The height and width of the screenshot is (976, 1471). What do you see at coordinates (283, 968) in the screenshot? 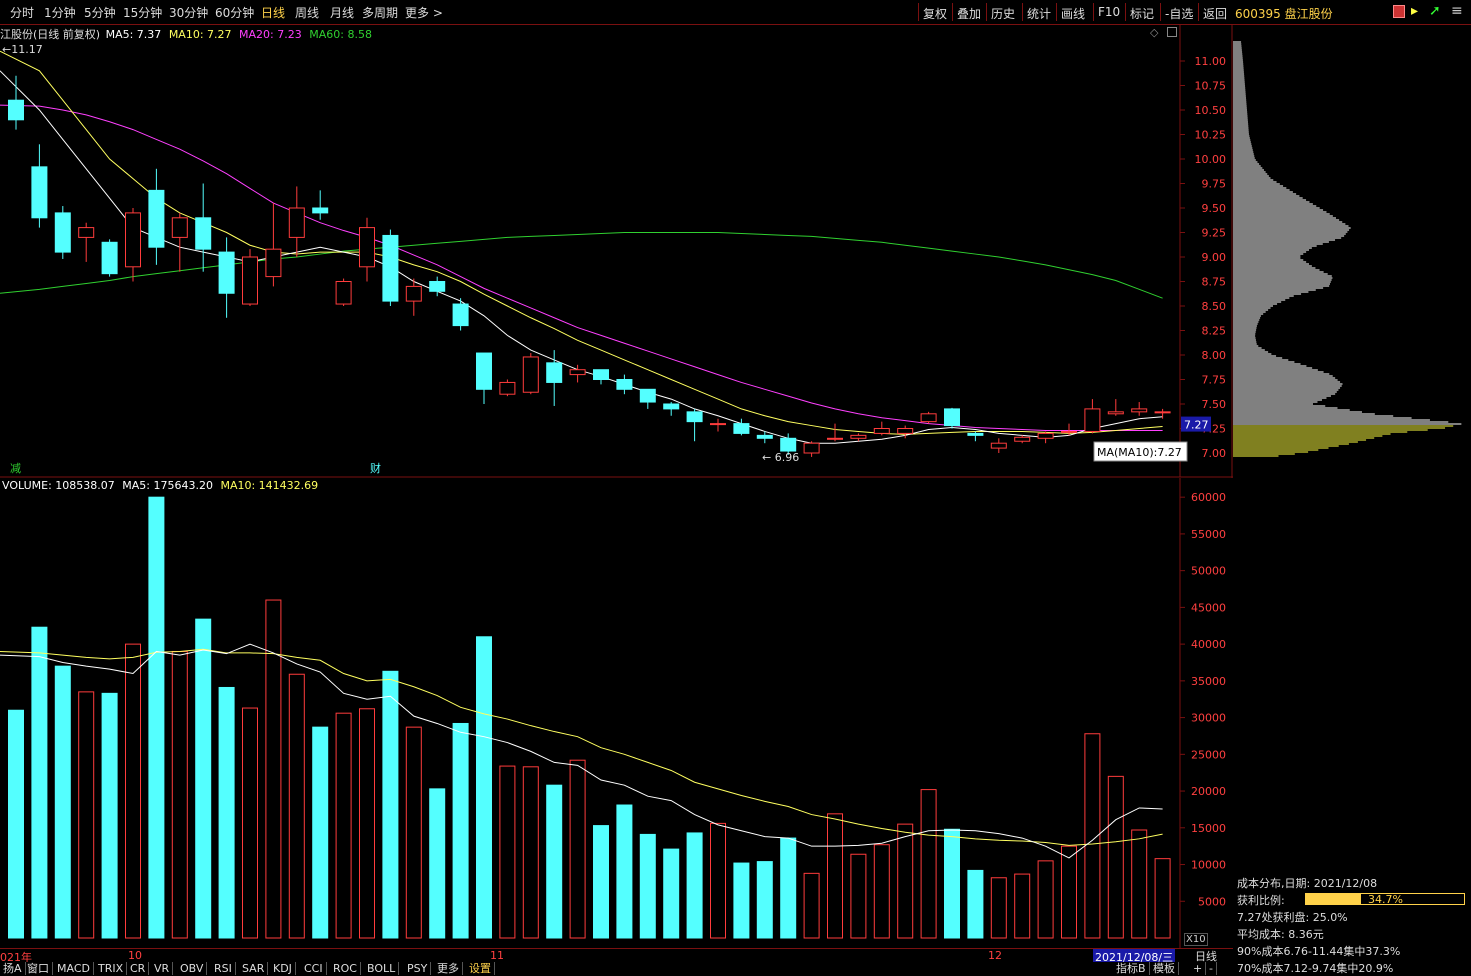
I see `indicator-tab-9: KDJ` at bounding box center [283, 968].